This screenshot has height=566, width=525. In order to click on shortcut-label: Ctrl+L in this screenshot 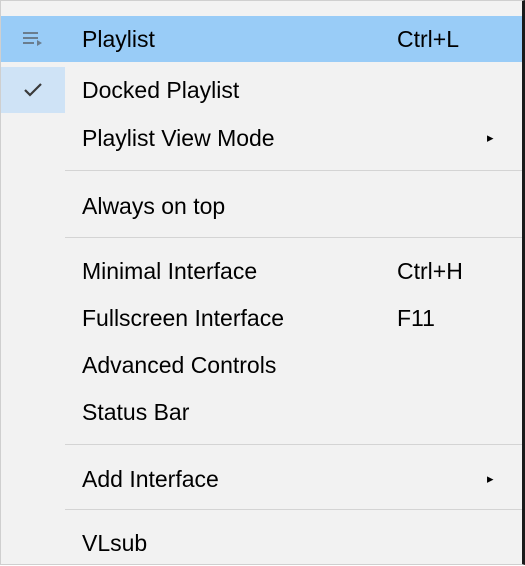, I will do `click(428, 39)`.